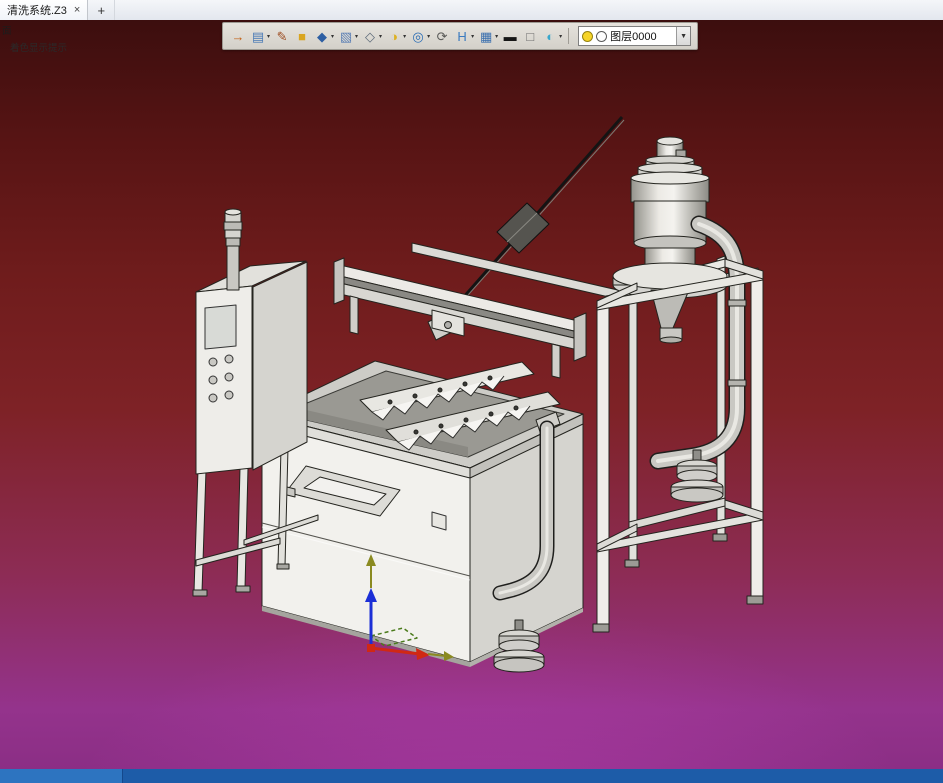 Image resolution: width=943 pixels, height=783 pixels. I want to click on wireframe-display-icon-caret: ▾, so click(380, 37).